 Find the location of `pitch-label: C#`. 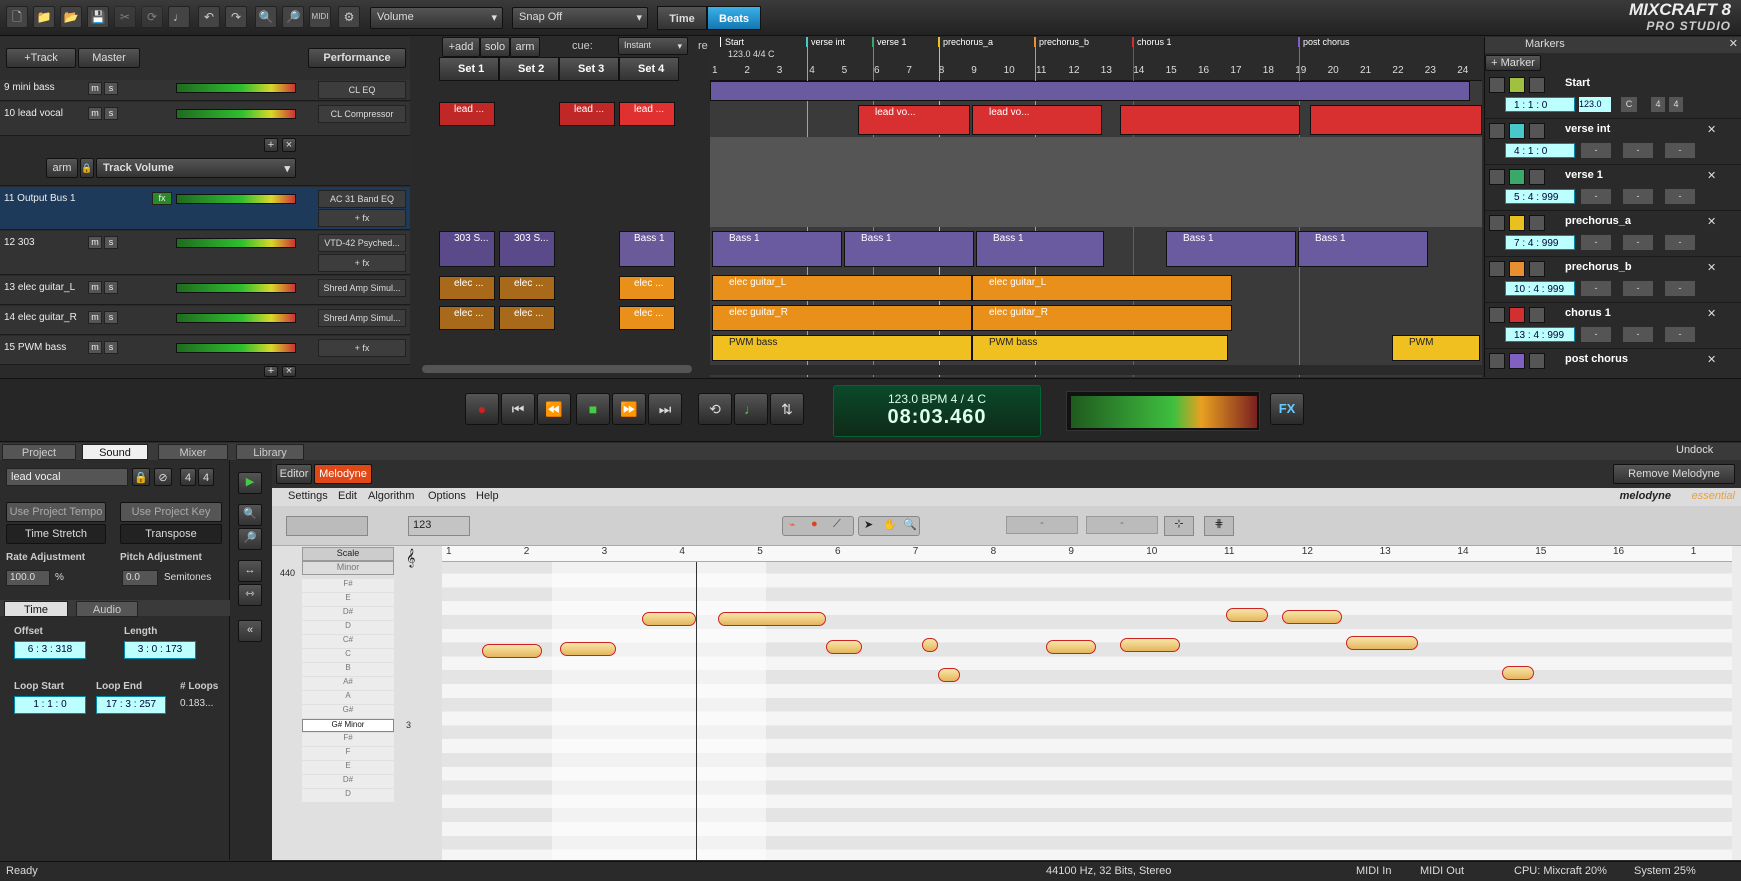

pitch-label: C# is located at coordinates (348, 641).